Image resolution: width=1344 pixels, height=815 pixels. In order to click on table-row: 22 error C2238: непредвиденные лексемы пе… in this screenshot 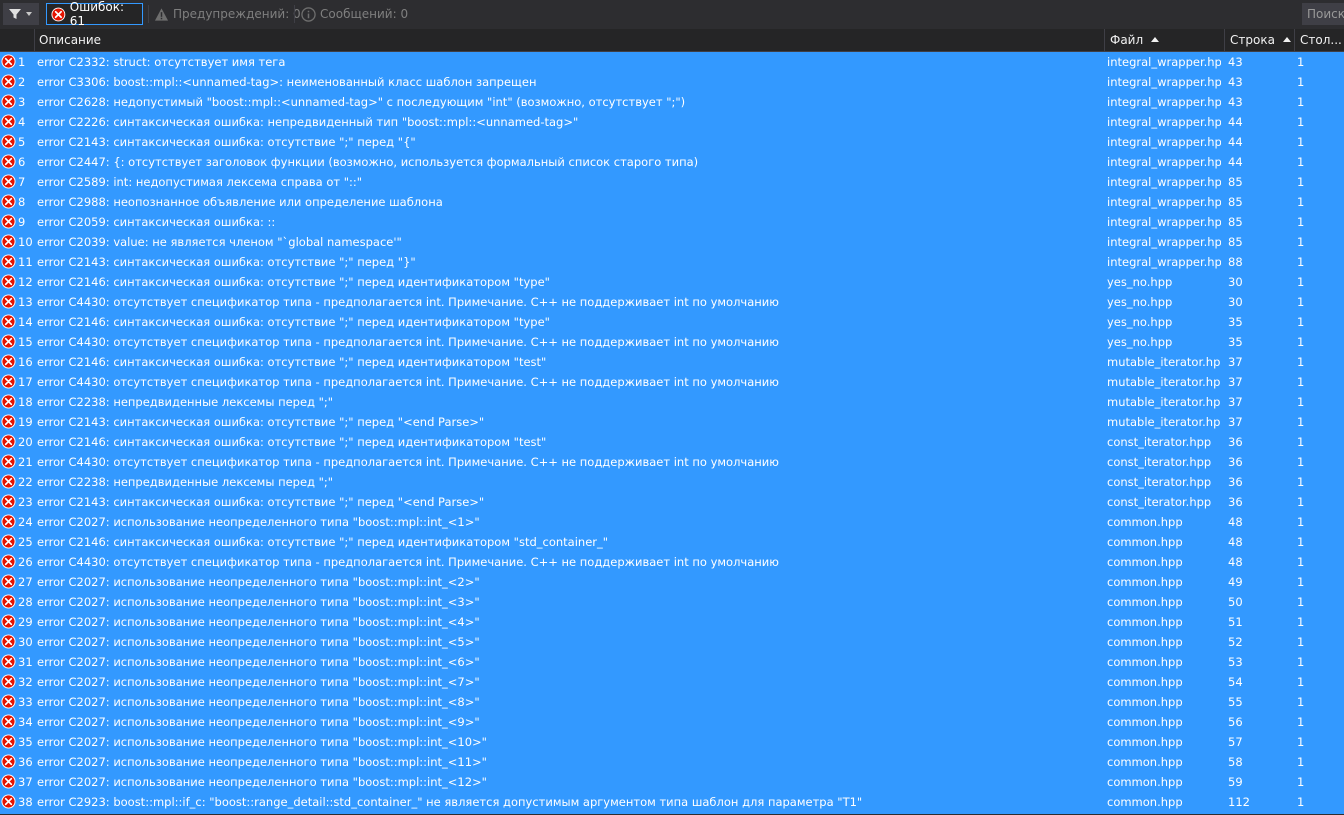, I will do `click(672, 482)`.